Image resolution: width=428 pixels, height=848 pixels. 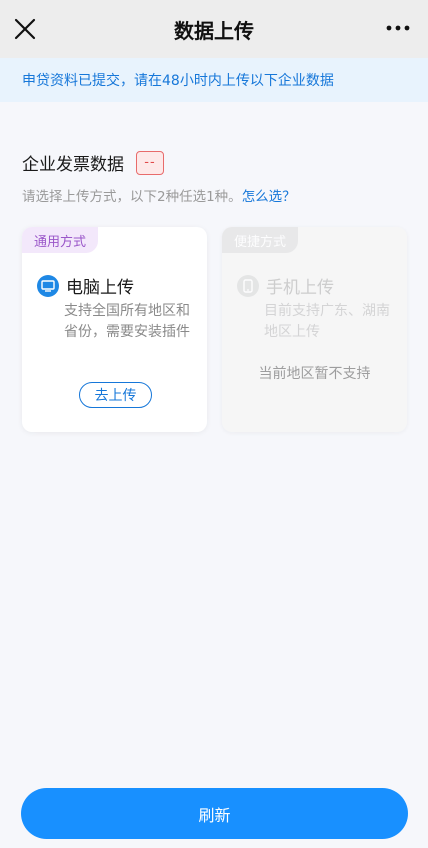 What do you see at coordinates (25, 29) in the screenshot?
I see `close-icon` at bounding box center [25, 29].